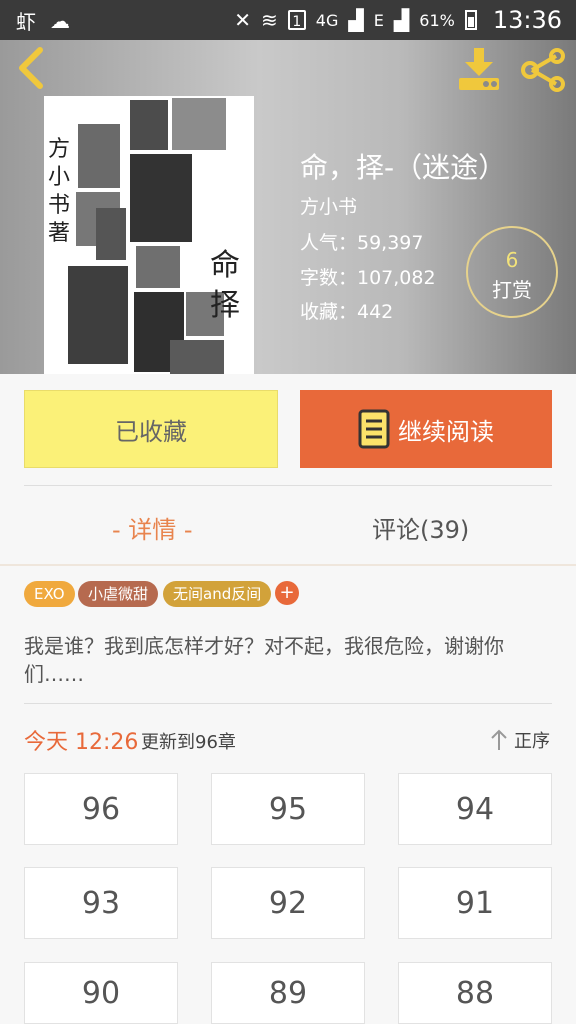 This screenshot has width=576, height=1024. I want to click on tip-button: 6 打赏, so click(512, 272).